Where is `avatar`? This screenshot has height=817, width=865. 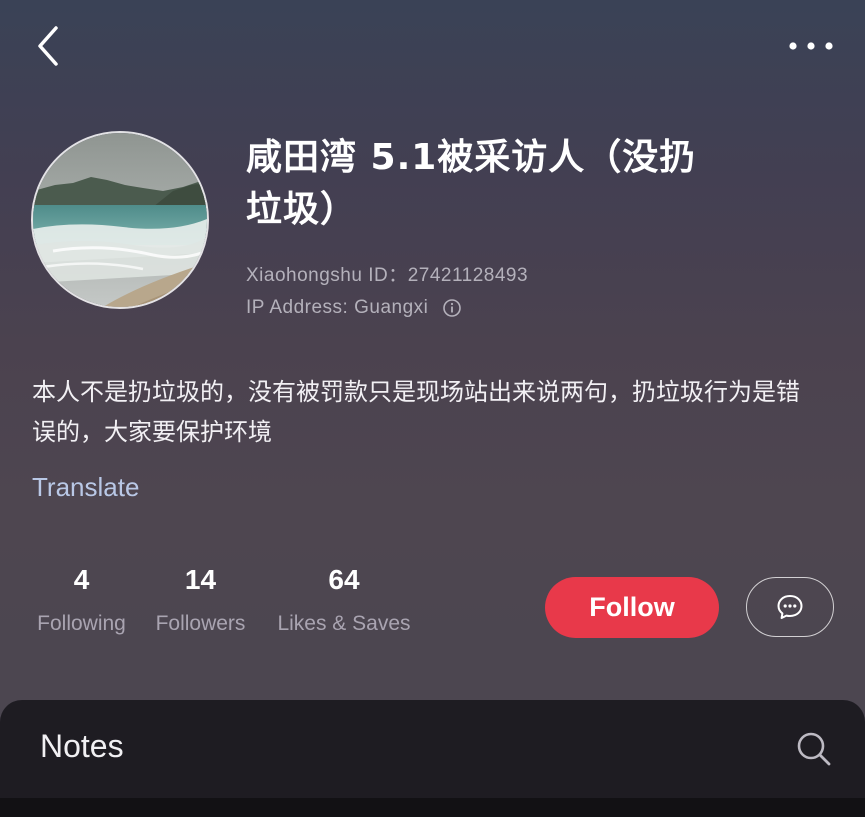
avatar is located at coordinates (120, 220).